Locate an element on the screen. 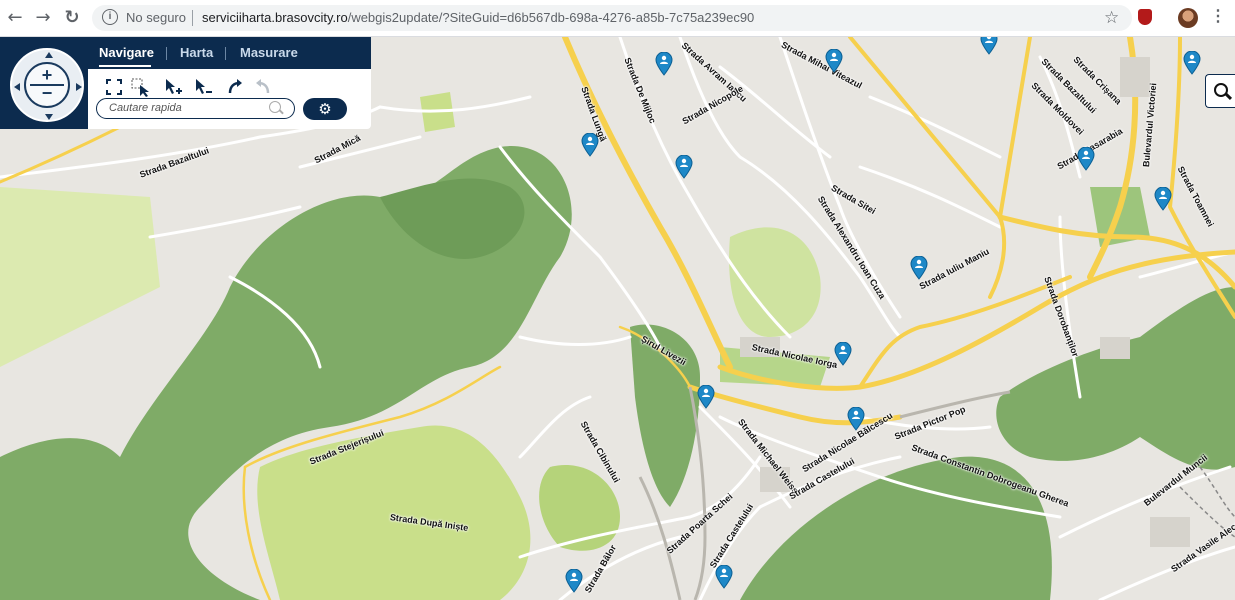 This screenshot has width=1235, height=600. reload-icon: ↻ is located at coordinates (72, 18).